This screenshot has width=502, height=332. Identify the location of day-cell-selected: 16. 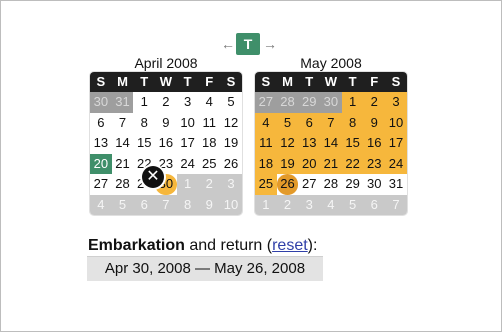
(374, 143).